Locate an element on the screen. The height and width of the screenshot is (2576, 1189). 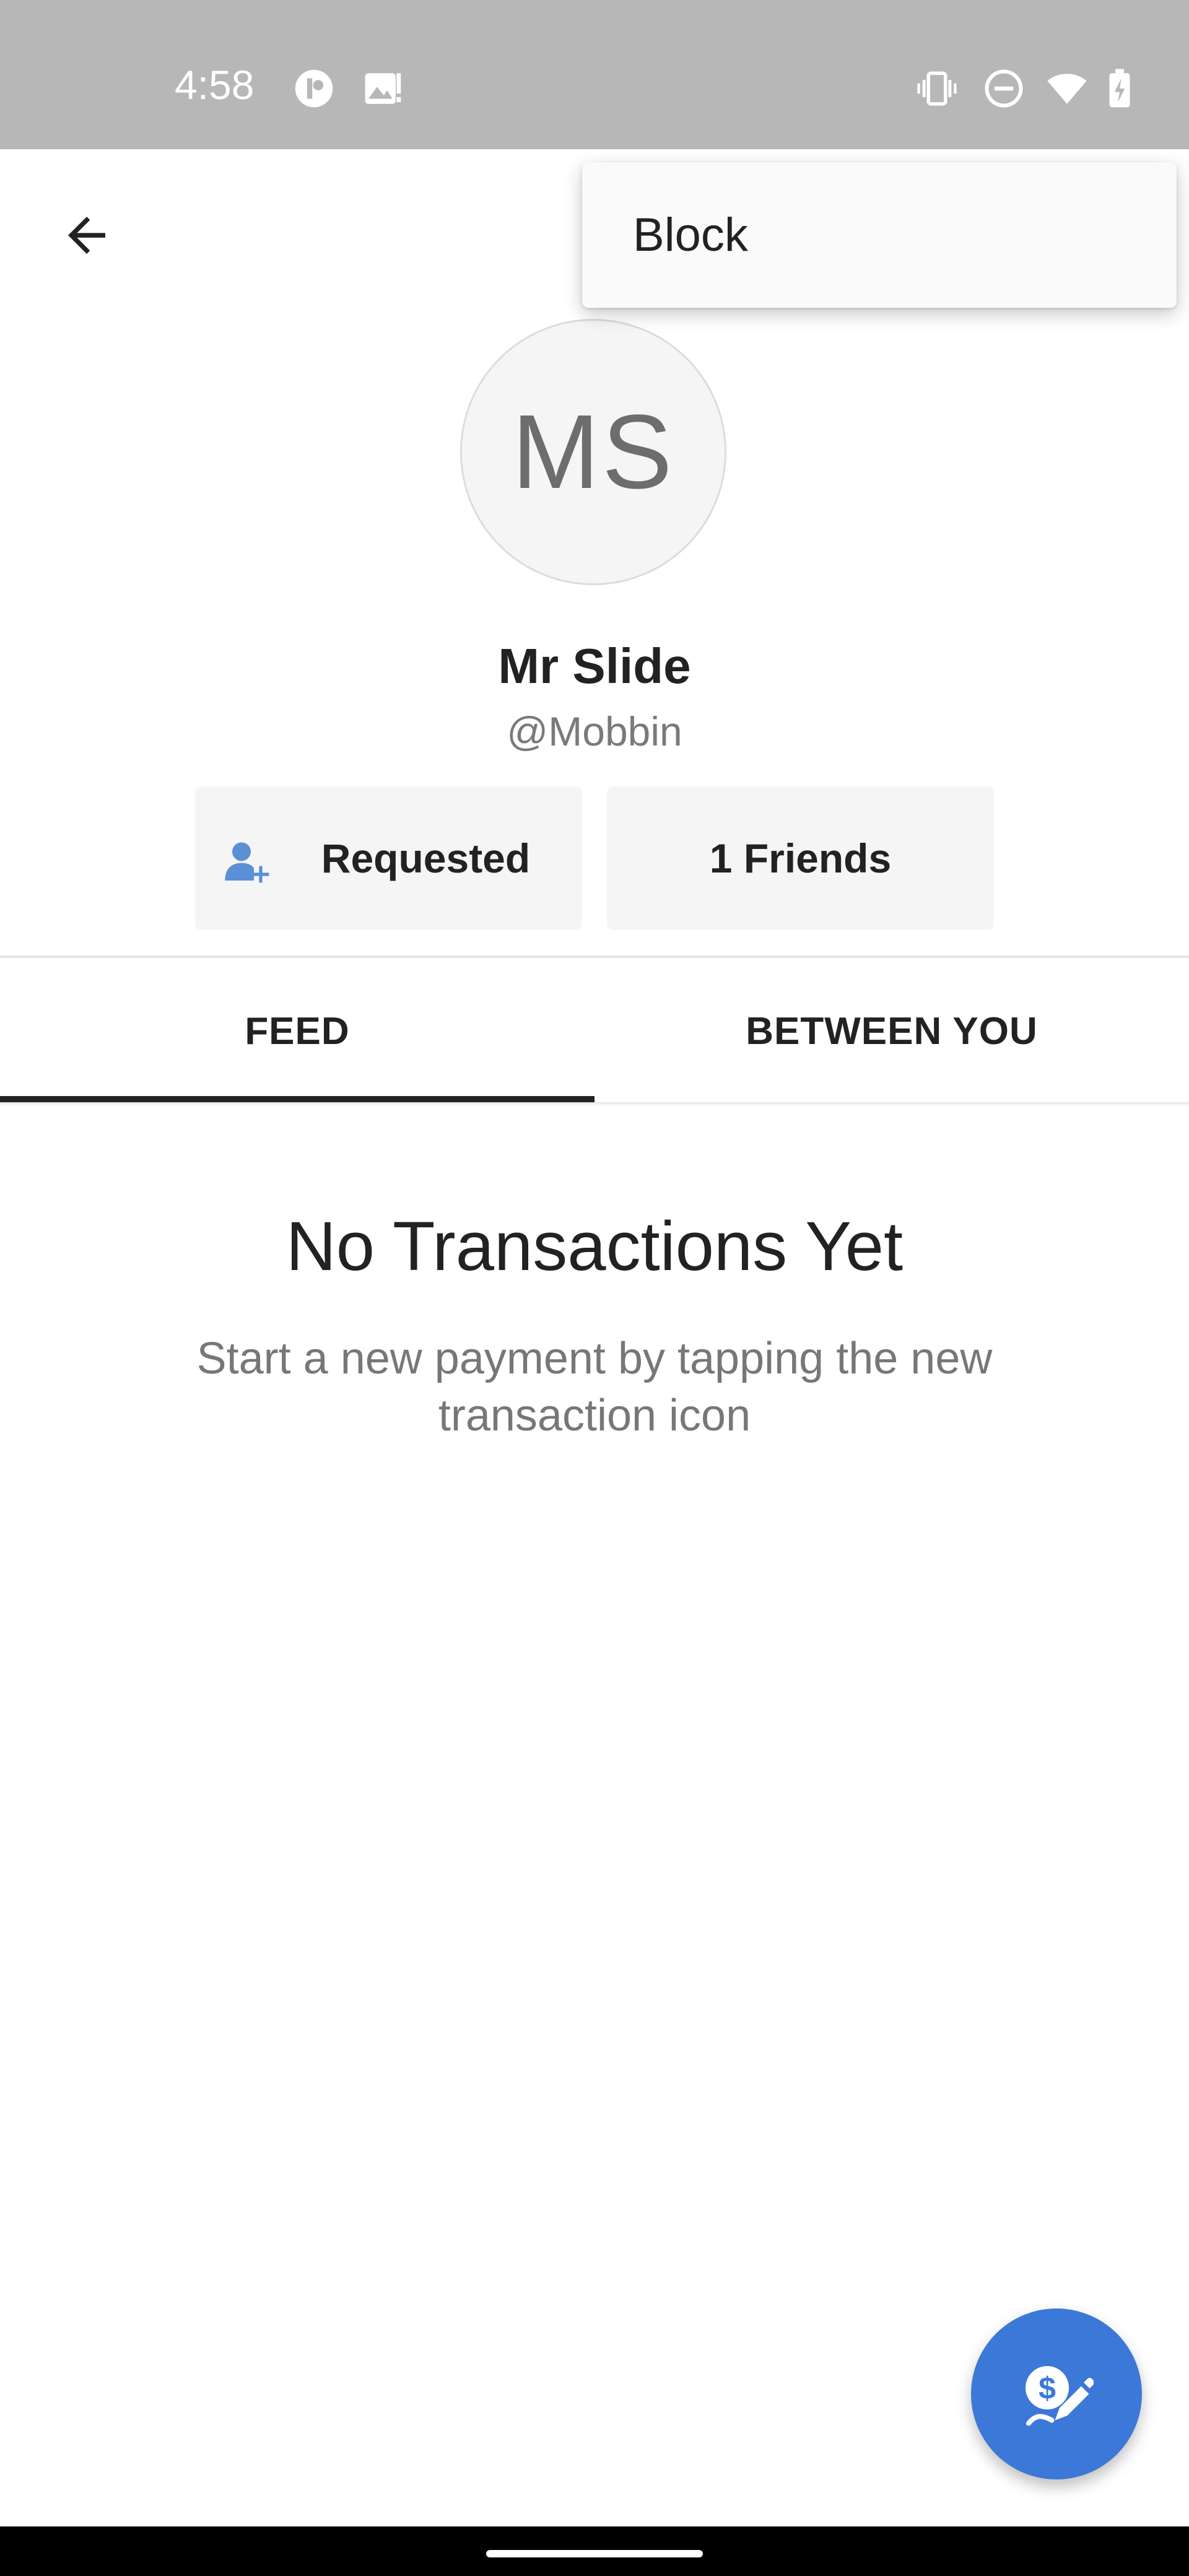
avatar: MS is located at coordinates (593, 452).